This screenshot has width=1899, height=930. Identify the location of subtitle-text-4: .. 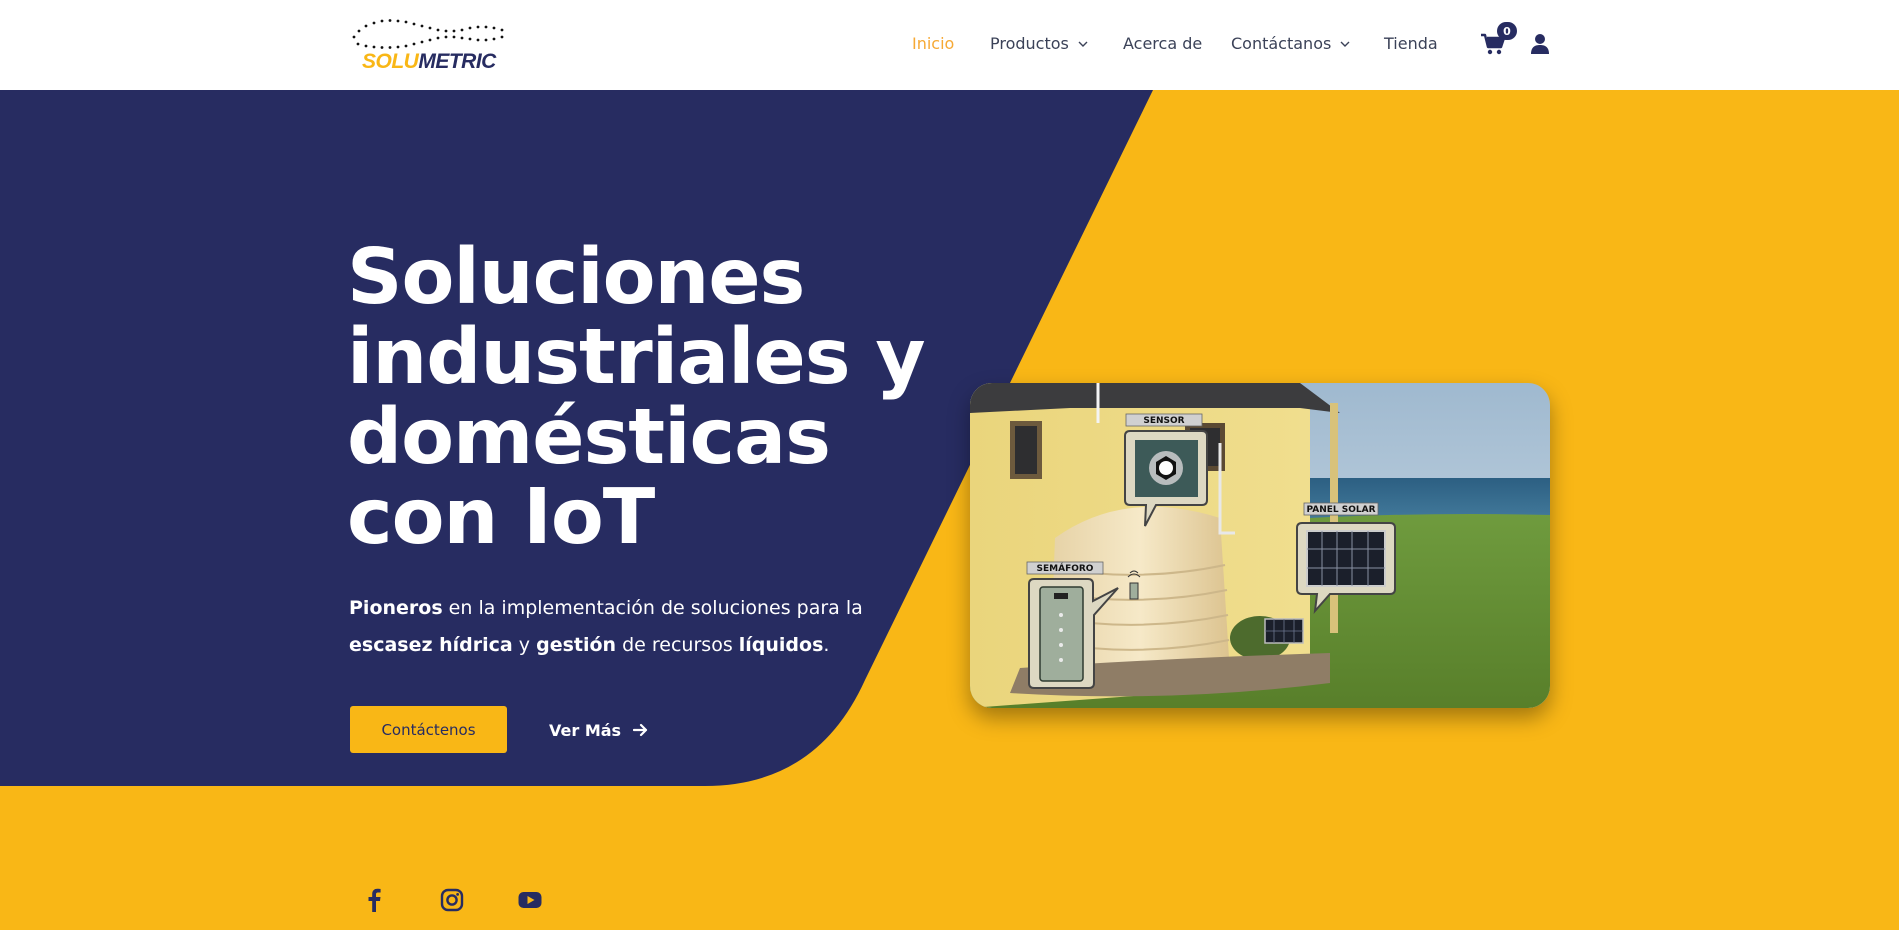
(826, 645).